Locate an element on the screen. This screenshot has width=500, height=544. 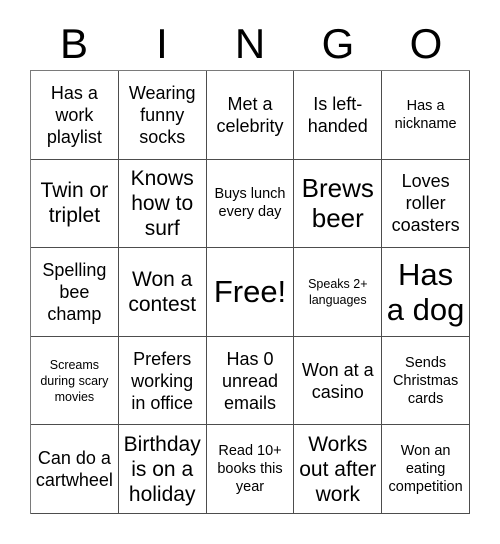
bingo-cell: Met a celebrity is located at coordinates (250, 115).